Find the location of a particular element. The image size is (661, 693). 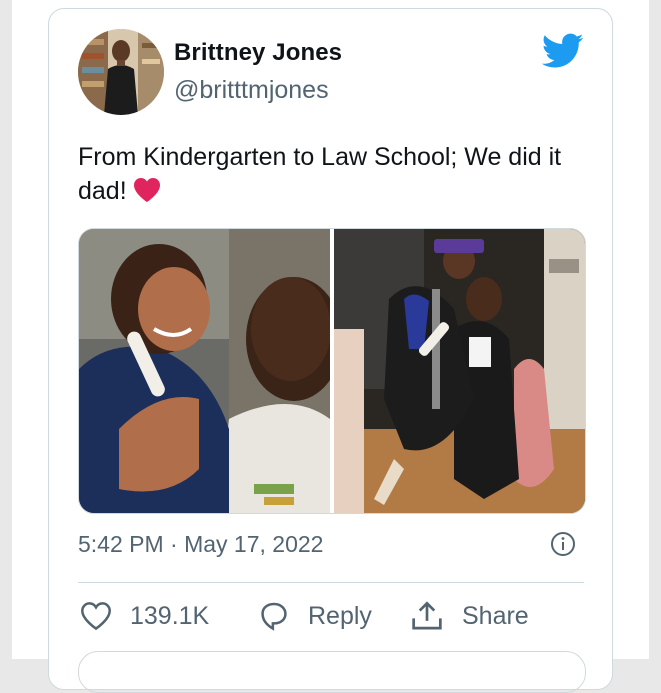

like-button: 139.1K is located at coordinates (144, 616).